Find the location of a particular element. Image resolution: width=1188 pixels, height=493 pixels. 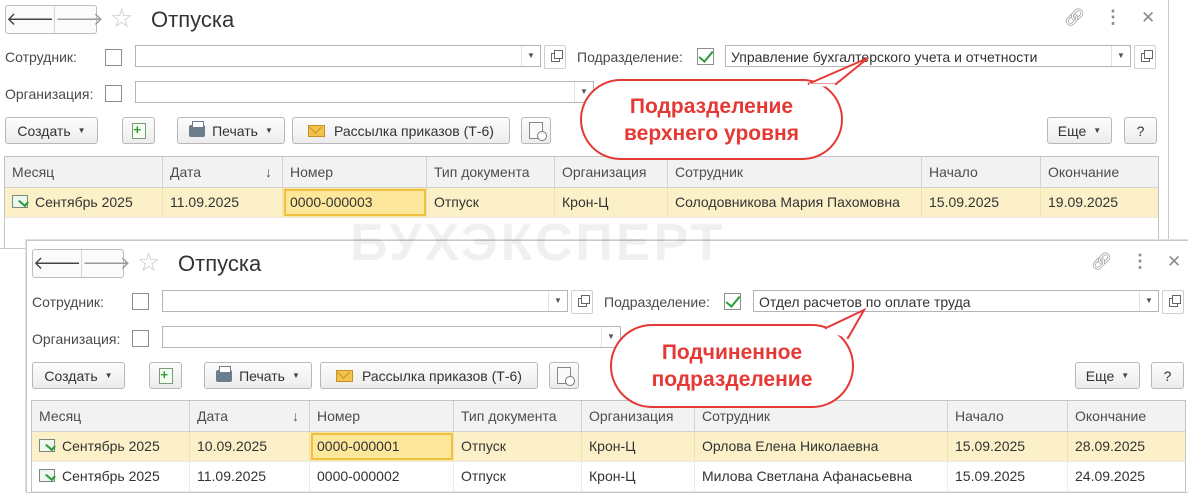

callout-bottom-pointer is located at coordinates (845, 323).